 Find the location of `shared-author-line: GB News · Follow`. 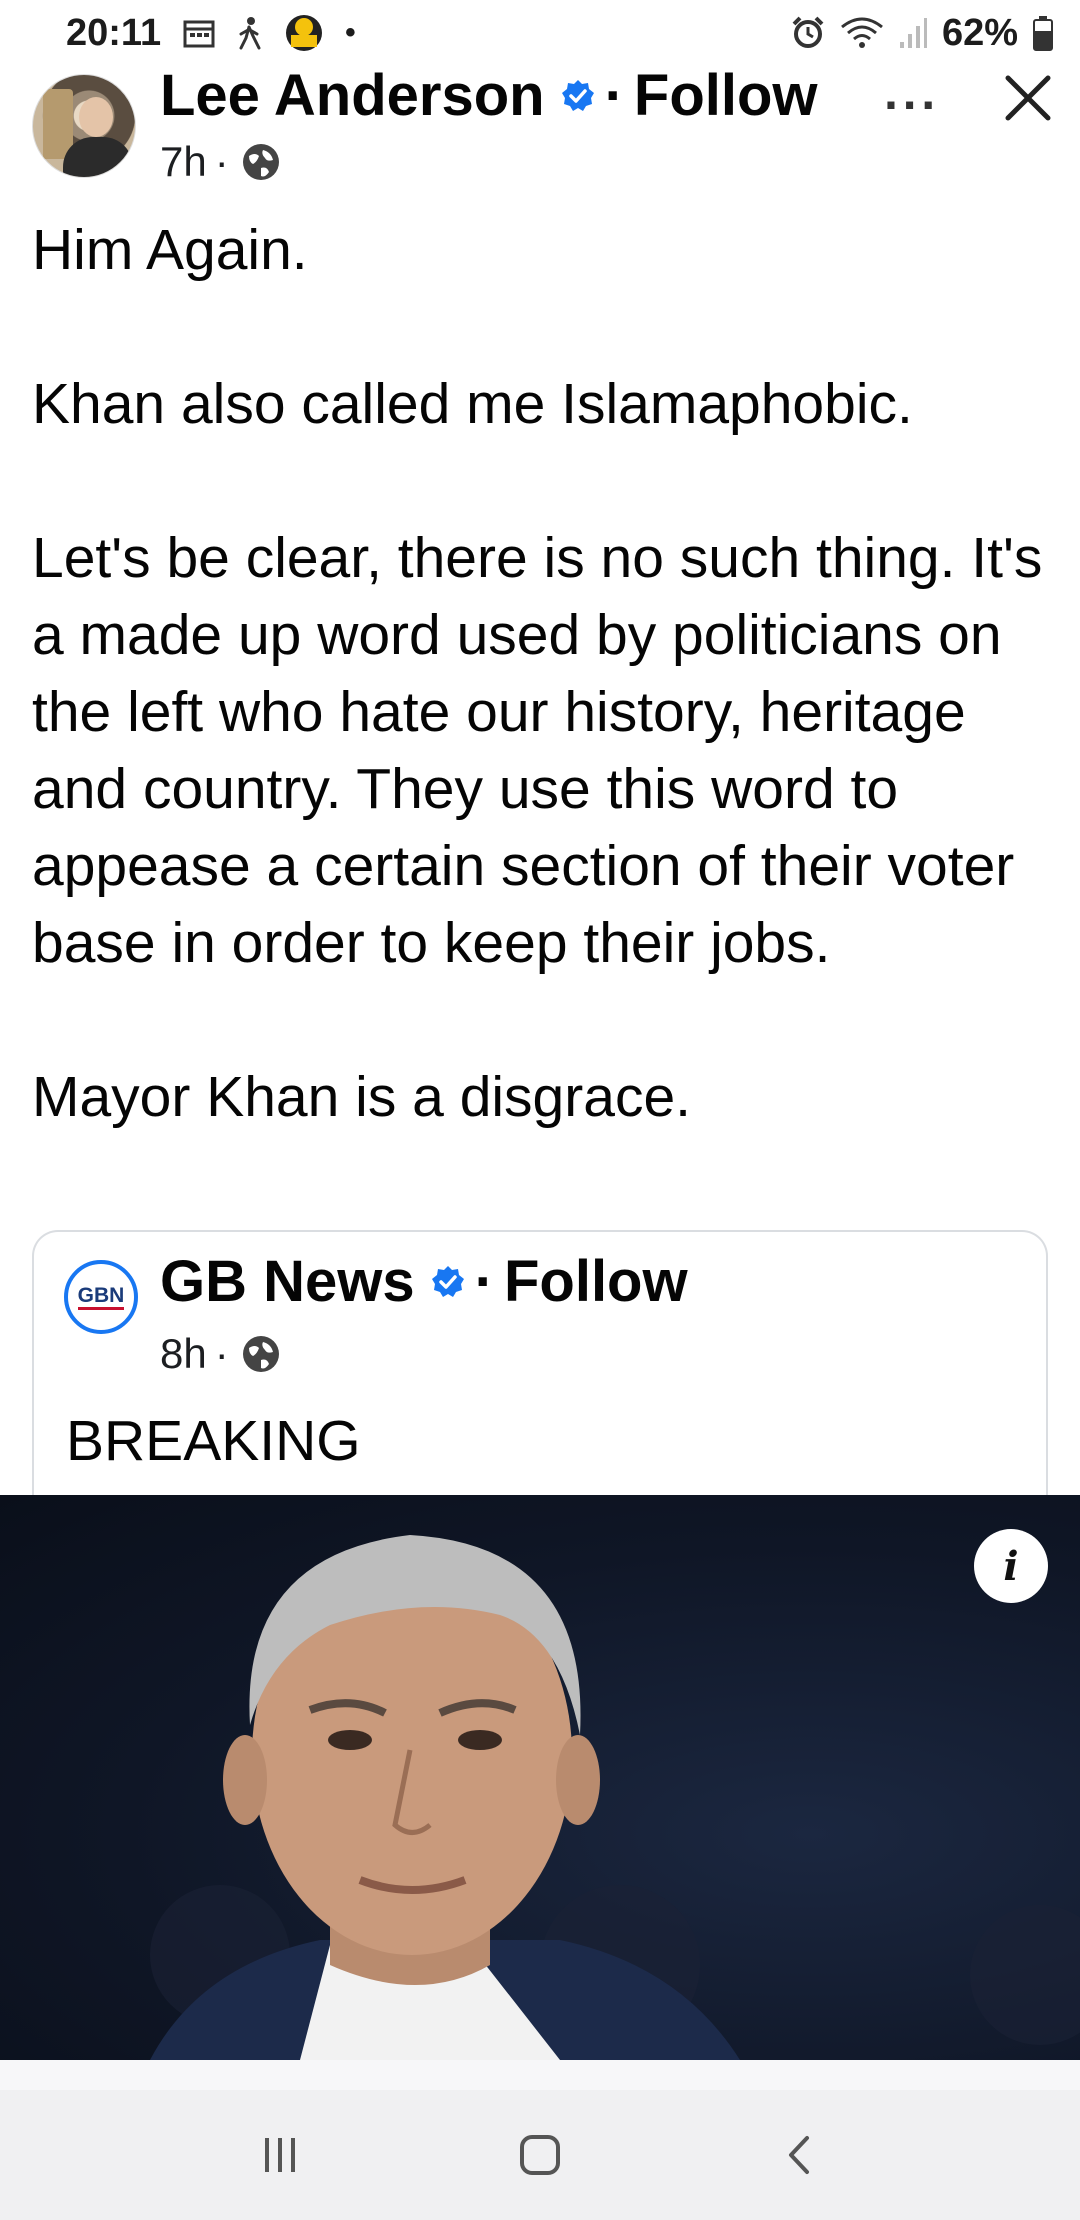

shared-author-line: GB News · Follow is located at coordinates (424, 1281).